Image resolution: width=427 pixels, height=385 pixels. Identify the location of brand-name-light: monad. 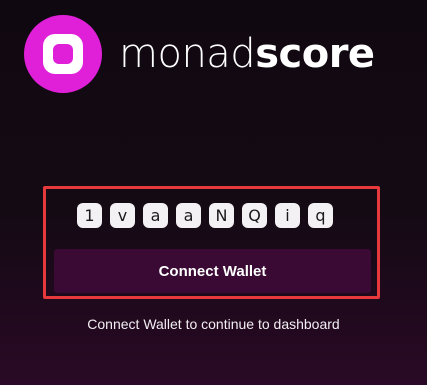
(187, 54).